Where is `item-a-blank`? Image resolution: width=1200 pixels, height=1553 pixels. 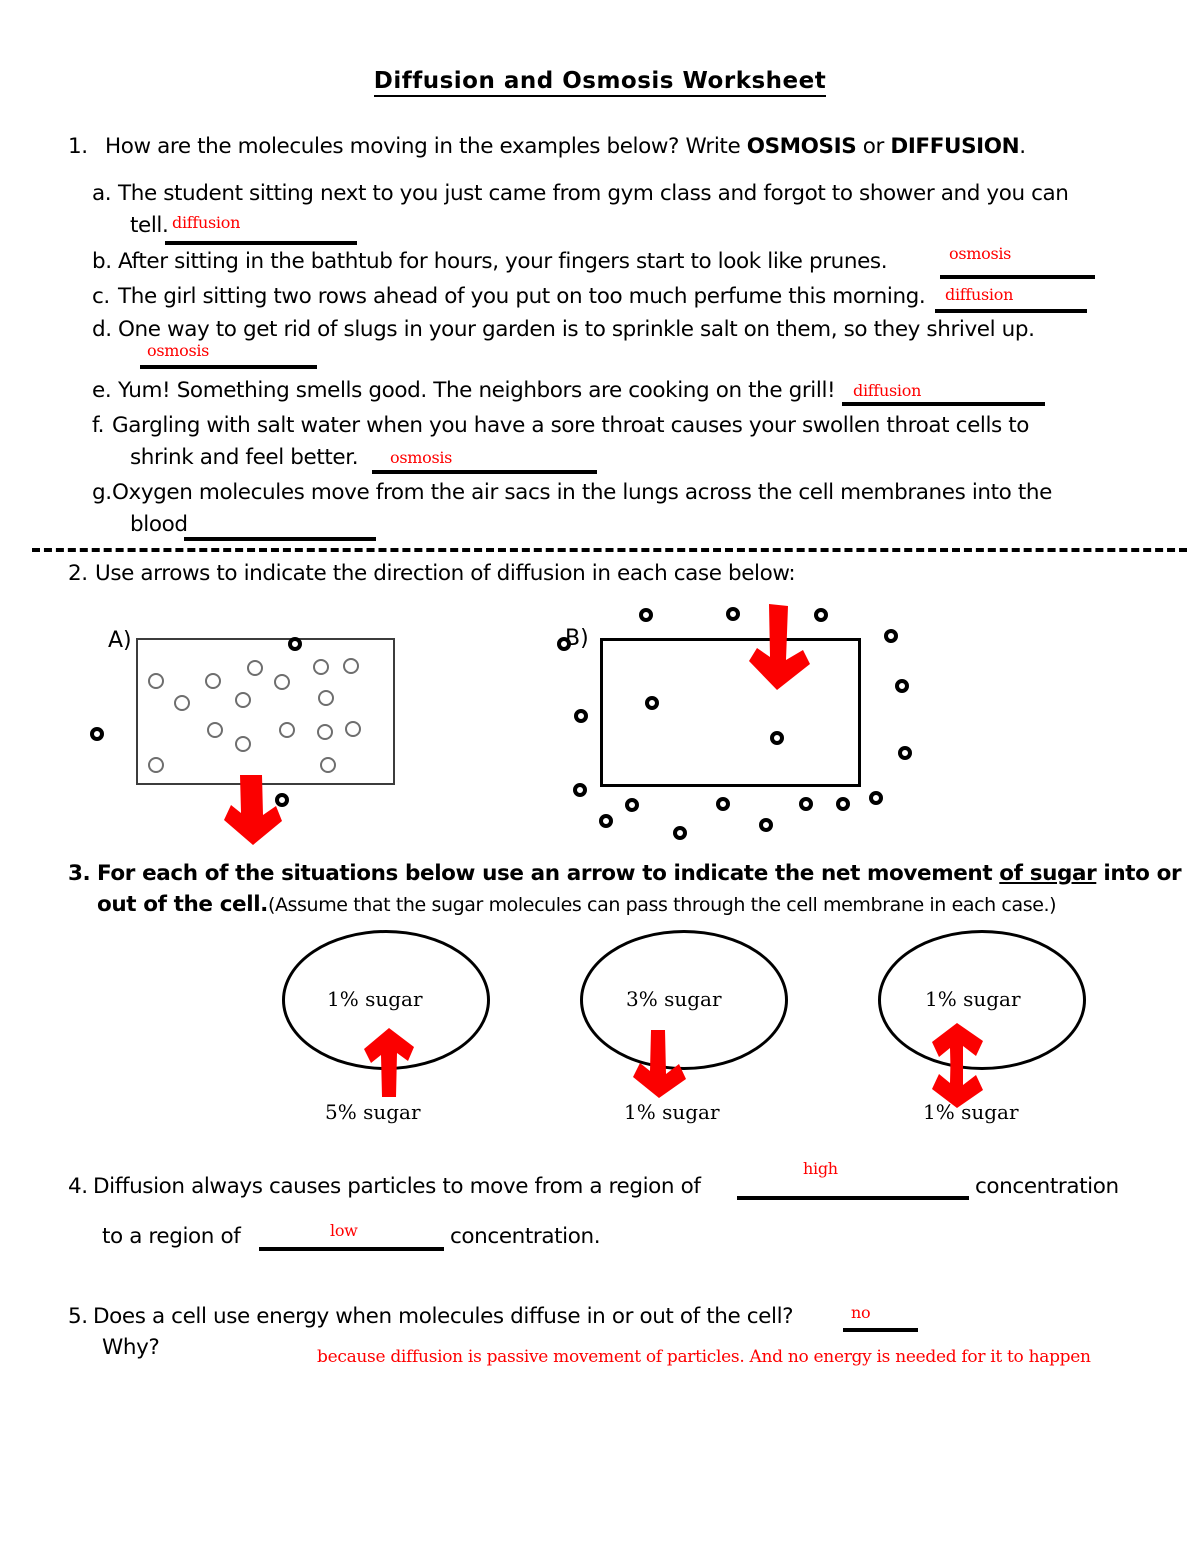 item-a-blank is located at coordinates (261, 243).